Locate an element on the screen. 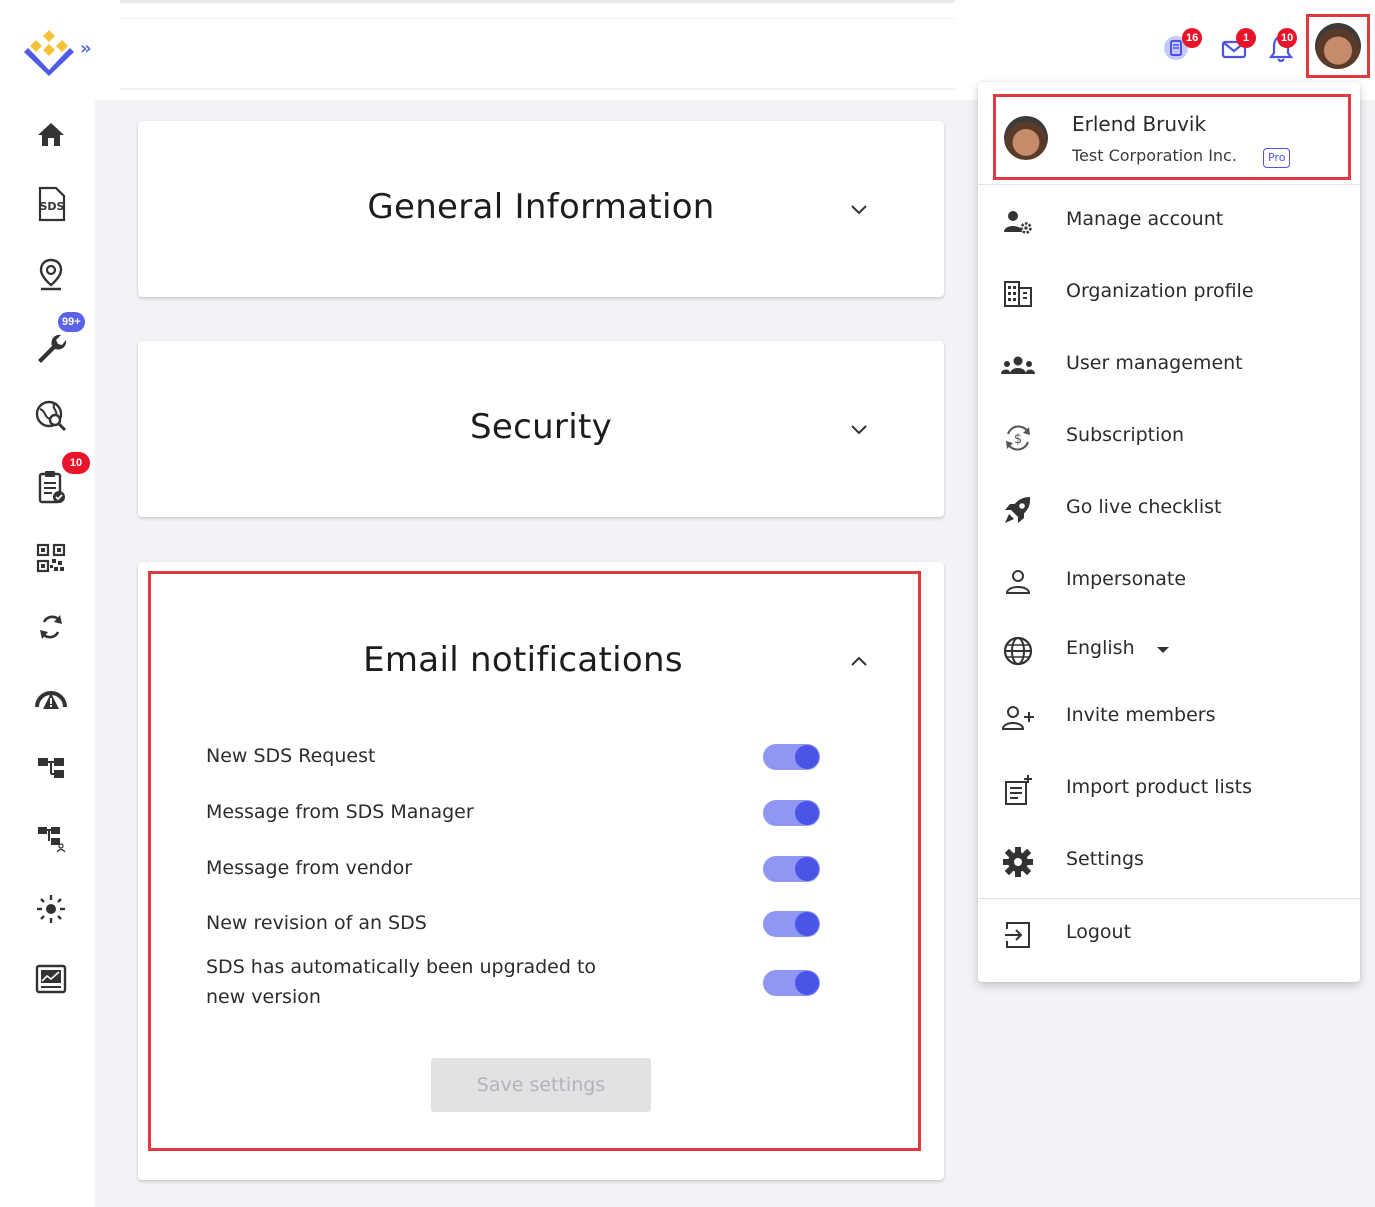 The height and width of the screenshot is (1207, 1375). hazard-gauge-icon is located at coordinates (51, 698).